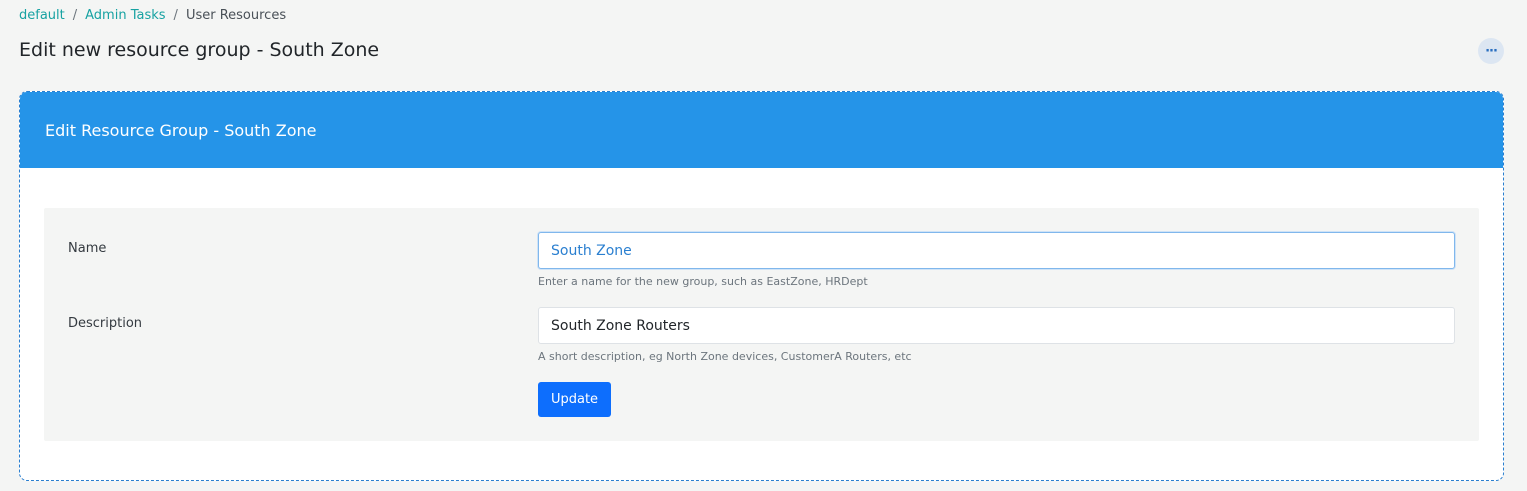 This screenshot has width=1527, height=491. Describe the element at coordinates (125, 16) in the screenshot. I see `breadcrumb-link-admin-tasks: Admin Tasks` at that location.